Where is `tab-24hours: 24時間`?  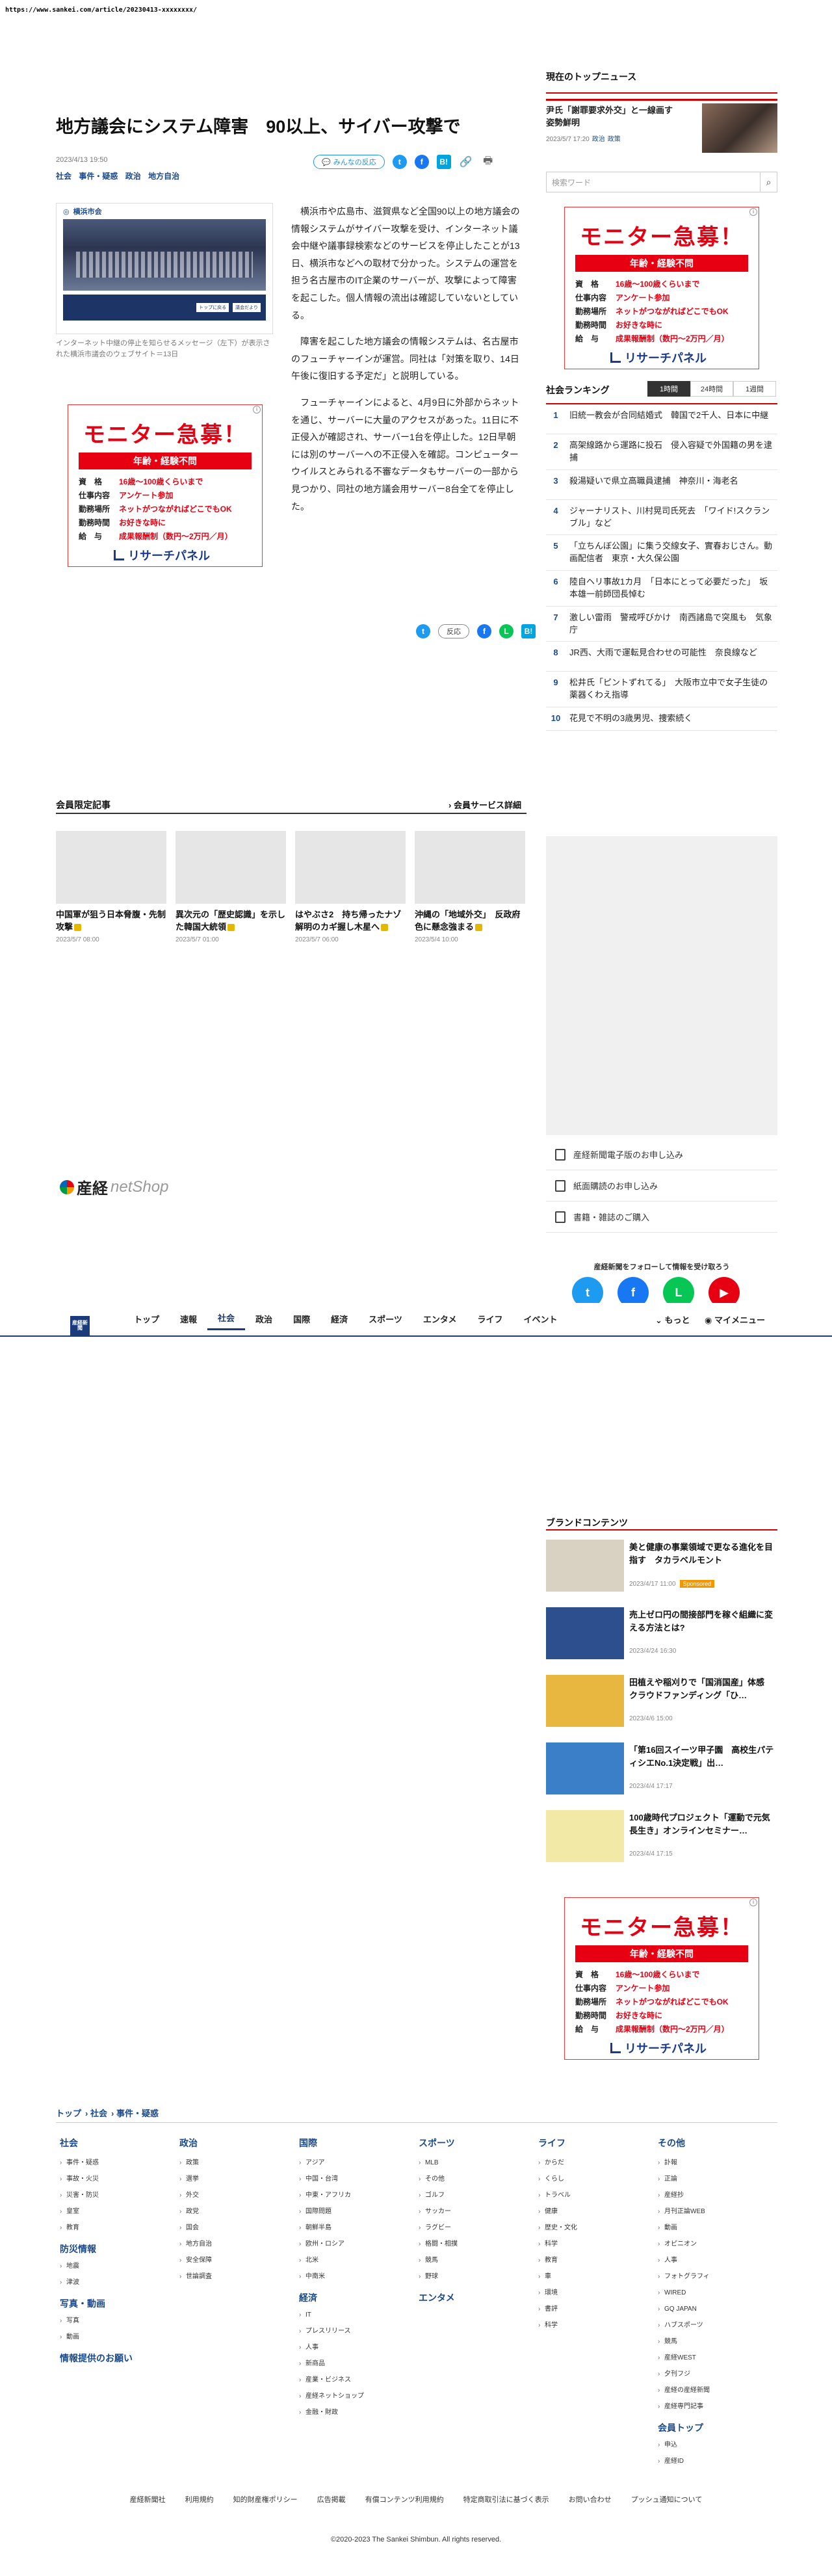 tab-24hours: 24時間 is located at coordinates (712, 389).